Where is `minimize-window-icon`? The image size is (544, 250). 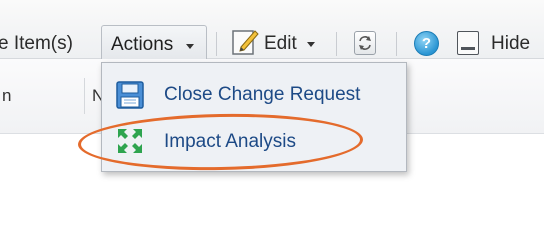 minimize-window-icon is located at coordinates (468, 43).